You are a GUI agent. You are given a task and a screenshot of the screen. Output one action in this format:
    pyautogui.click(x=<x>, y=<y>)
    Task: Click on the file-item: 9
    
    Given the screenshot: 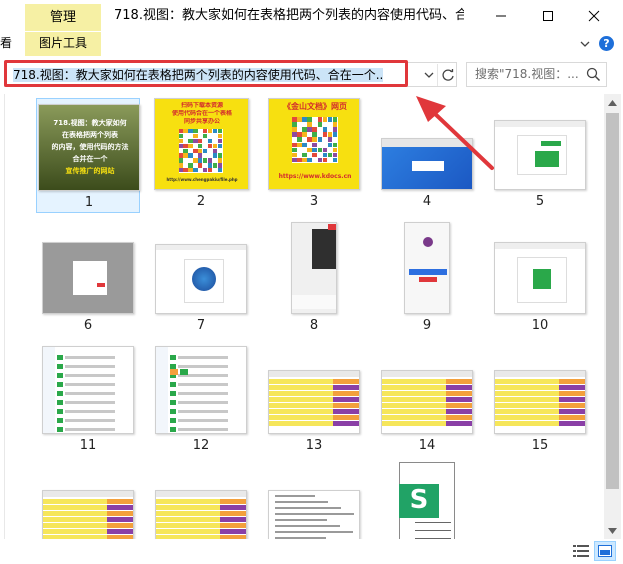 What is the action you would take?
    pyautogui.click(x=427, y=279)
    